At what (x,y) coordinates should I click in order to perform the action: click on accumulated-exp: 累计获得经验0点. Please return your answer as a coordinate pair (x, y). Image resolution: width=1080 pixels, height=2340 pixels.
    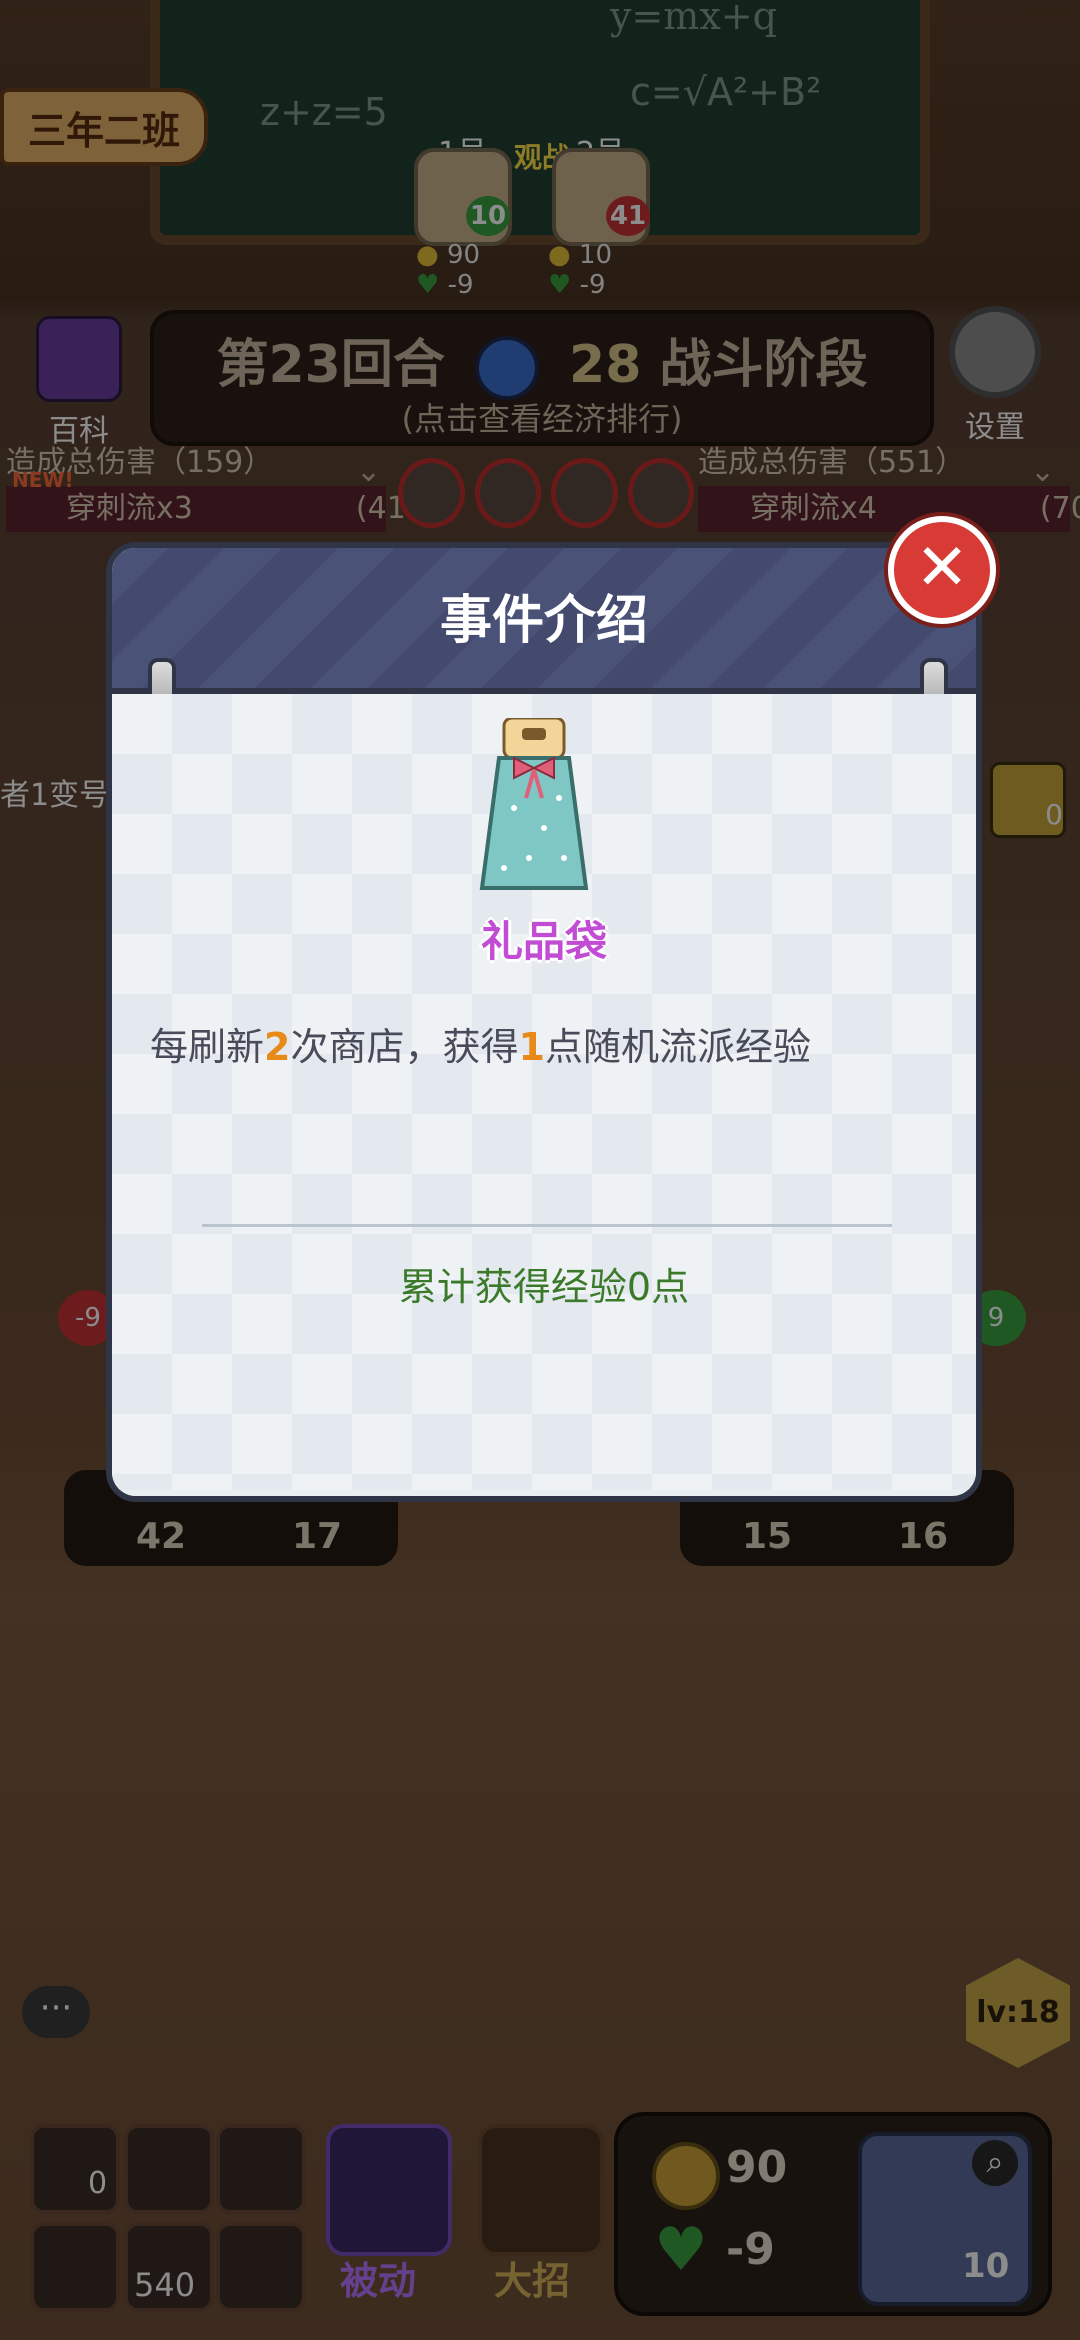
    Looking at the image, I should click on (544, 1287).